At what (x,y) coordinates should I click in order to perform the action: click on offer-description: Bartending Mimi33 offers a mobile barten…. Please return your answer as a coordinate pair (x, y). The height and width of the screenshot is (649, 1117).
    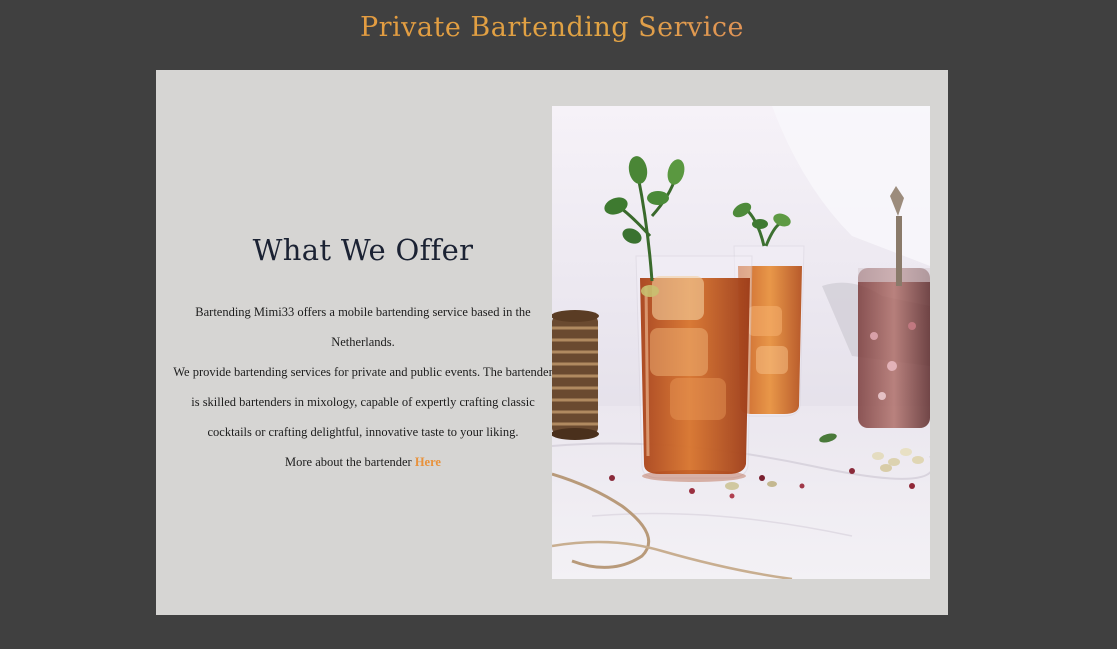
    Looking at the image, I should click on (363, 387).